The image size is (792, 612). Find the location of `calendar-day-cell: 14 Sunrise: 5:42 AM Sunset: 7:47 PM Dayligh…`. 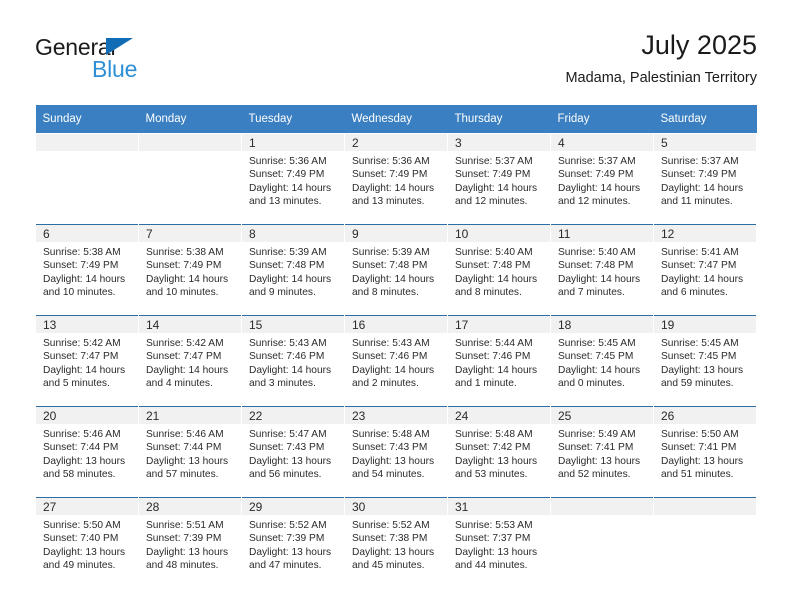

calendar-day-cell: 14 Sunrise: 5:42 AM Sunset: 7:47 PM Dayligh… is located at coordinates (190, 361).